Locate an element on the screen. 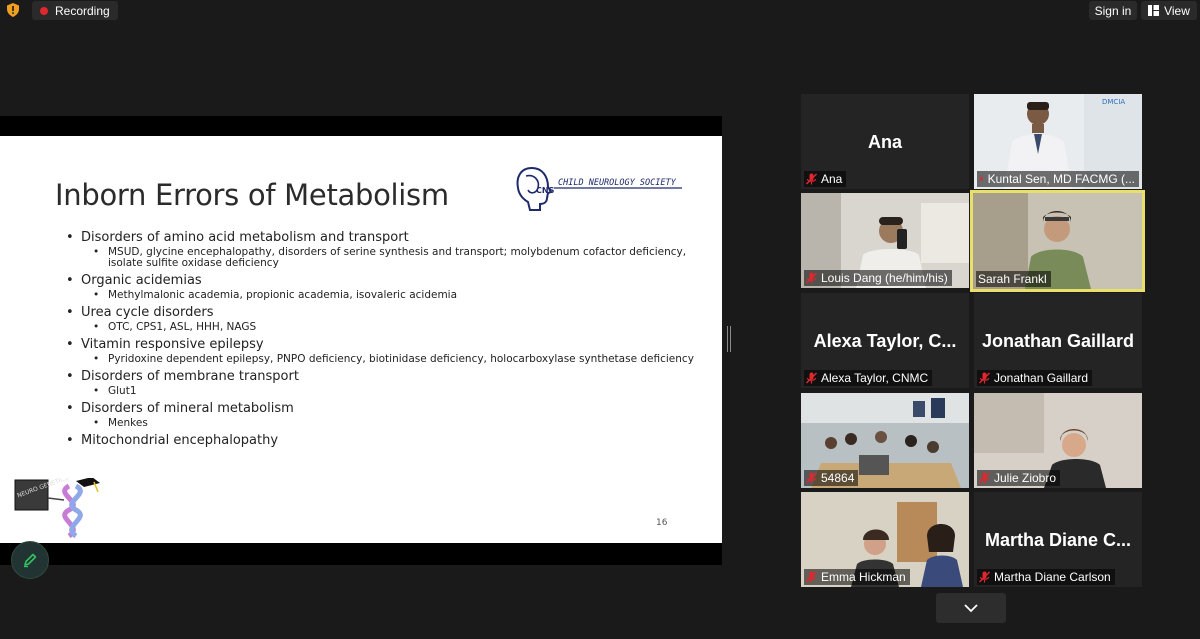 The width and height of the screenshot is (1200, 639). participant-display-name: Ana is located at coordinates (884, 142).